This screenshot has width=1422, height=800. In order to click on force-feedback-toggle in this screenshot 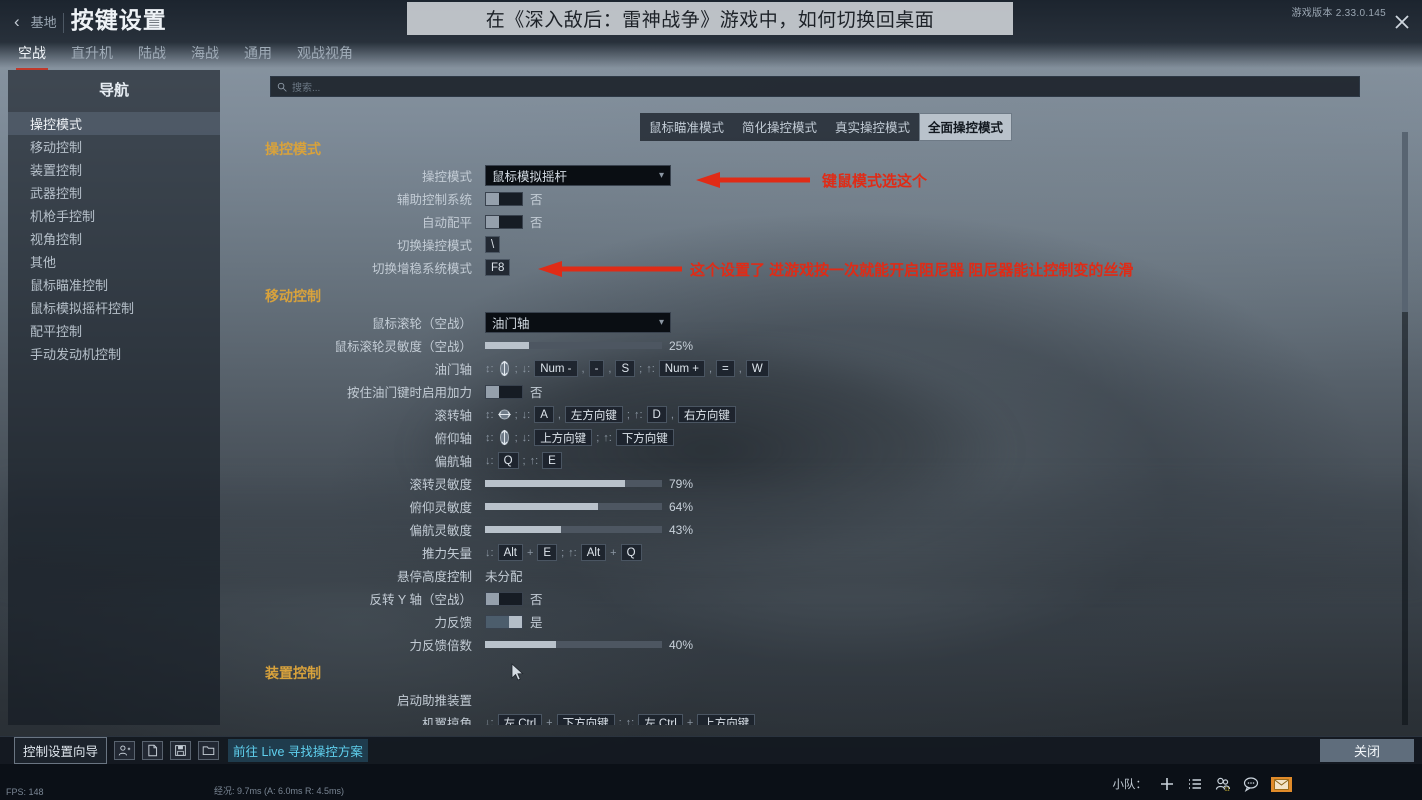, I will do `click(504, 621)`.